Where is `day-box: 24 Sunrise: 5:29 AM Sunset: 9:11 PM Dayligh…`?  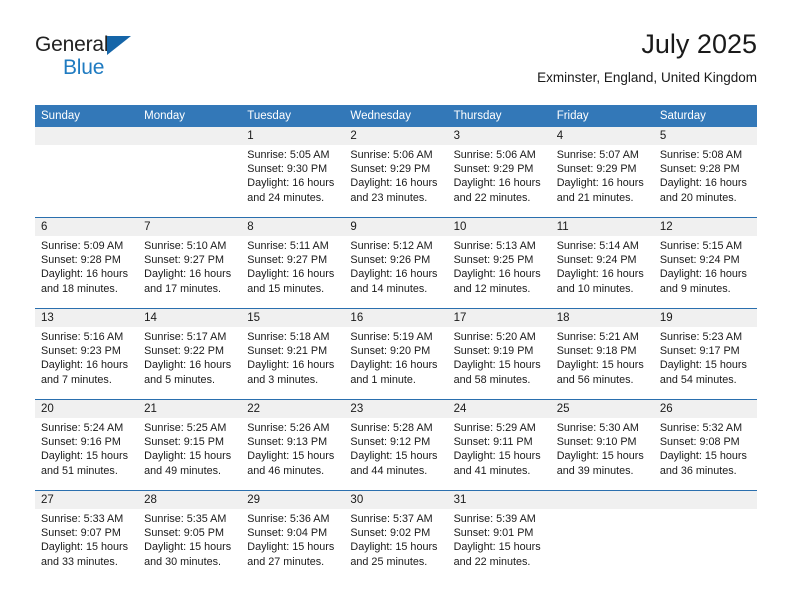 day-box: 24 Sunrise: 5:29 AM Sunset: 9:11 PM Dayligh… is located at coordinates (499, 445).